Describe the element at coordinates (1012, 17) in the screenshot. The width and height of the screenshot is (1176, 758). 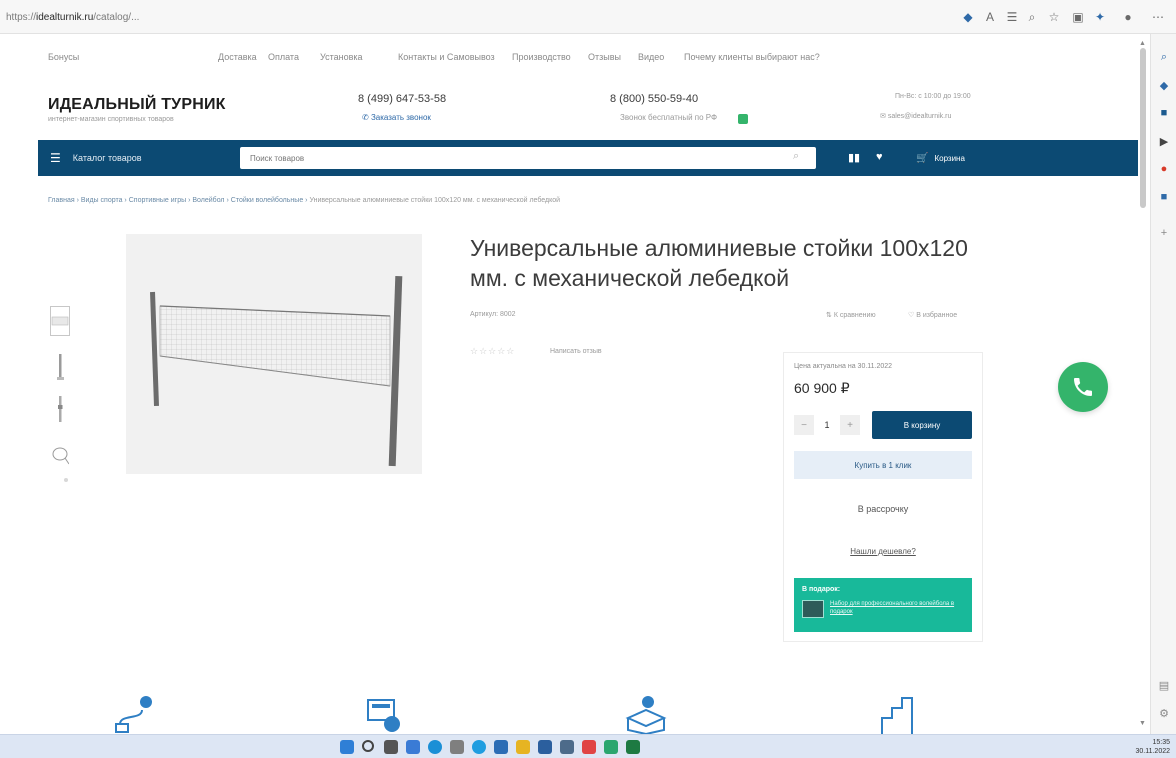
I see `reader-icon: ☰` at that location.